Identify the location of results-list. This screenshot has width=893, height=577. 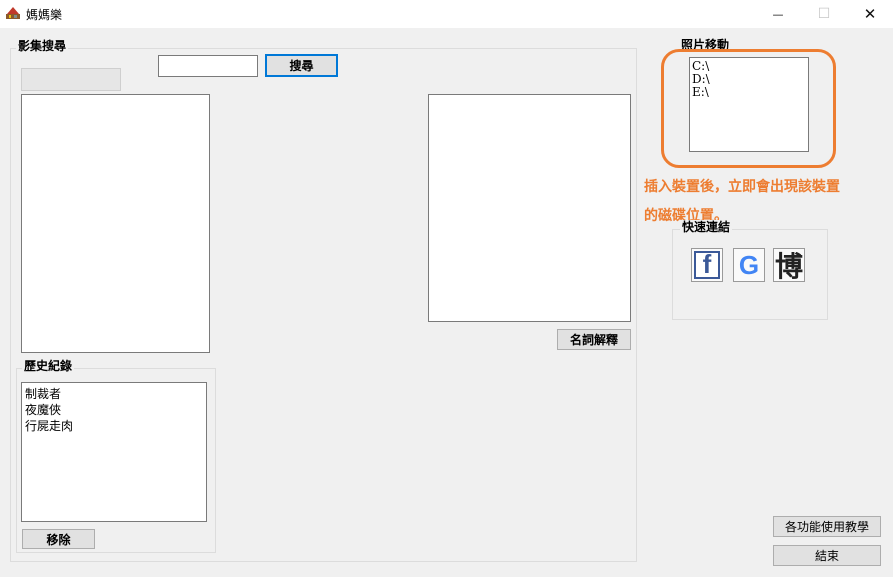
(115, 223).